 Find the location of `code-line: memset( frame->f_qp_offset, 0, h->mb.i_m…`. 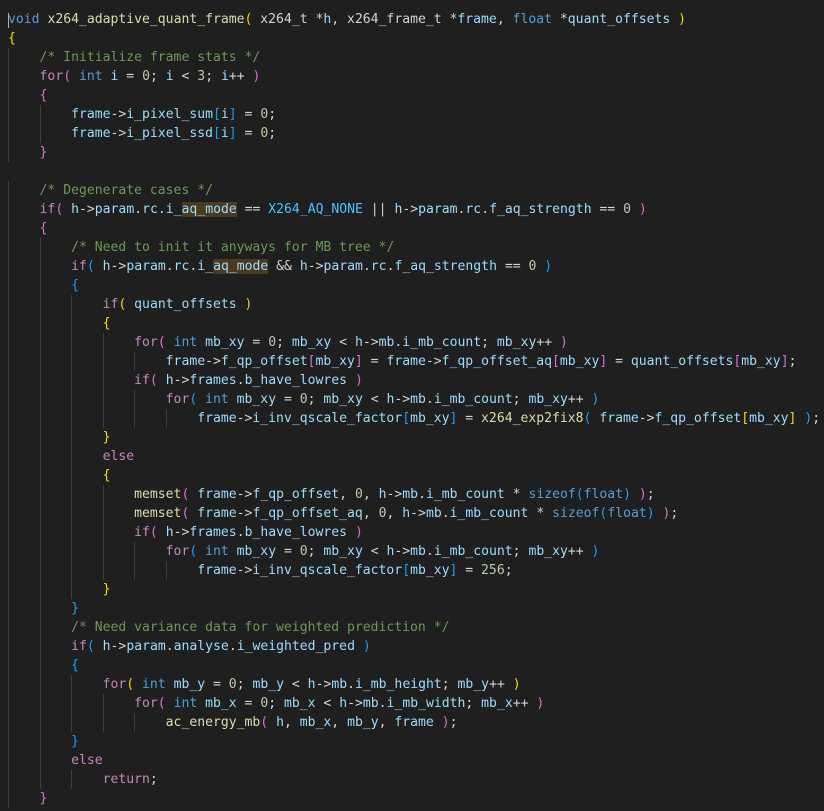

code-line: memset( frame->f_qp_offset, 0, h->mb.i_m… is located at coordinates (412, 494).